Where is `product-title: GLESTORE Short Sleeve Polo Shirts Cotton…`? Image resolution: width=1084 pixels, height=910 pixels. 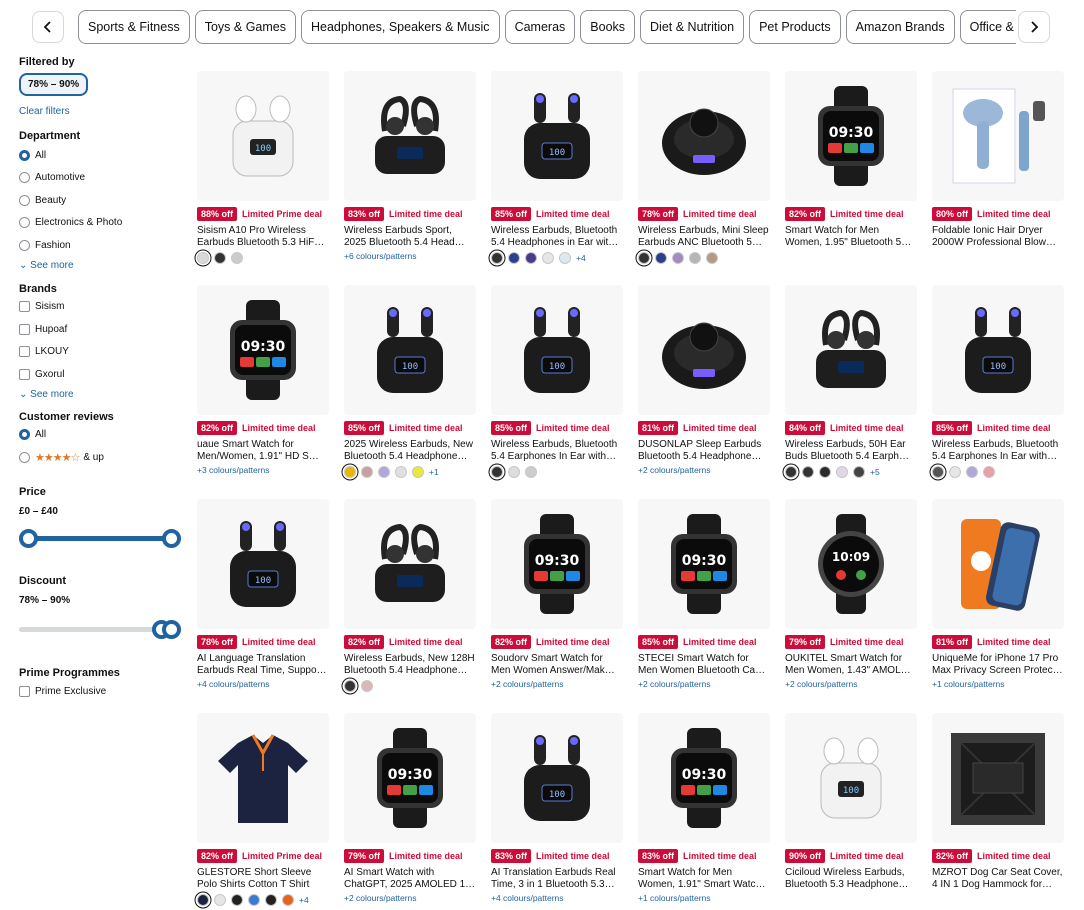
product-title: GLESTORE Short Sleeve Polo Shirts Cotton… is located at coordinates (263, 879).